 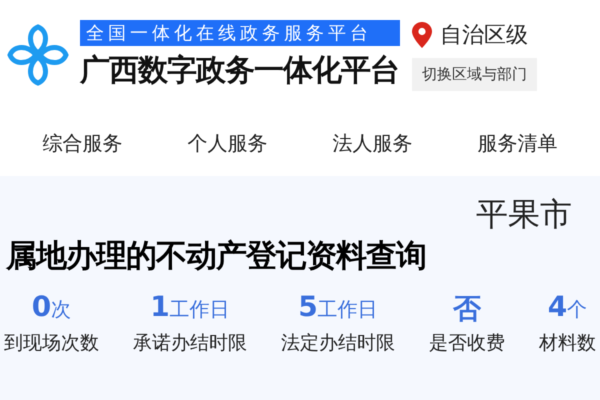 I want to click on nav-link: 服务清单, so click(x=518, y=143).